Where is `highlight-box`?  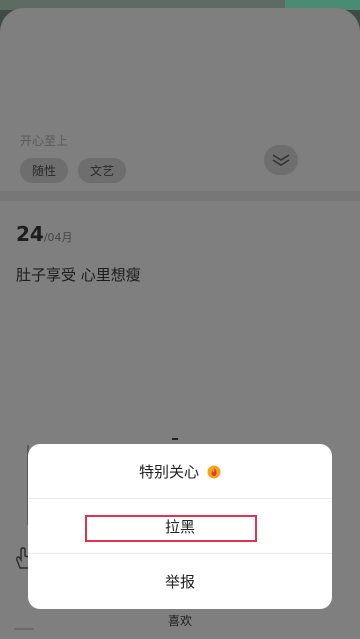
highlight-box is located at coordinates (171, 528).